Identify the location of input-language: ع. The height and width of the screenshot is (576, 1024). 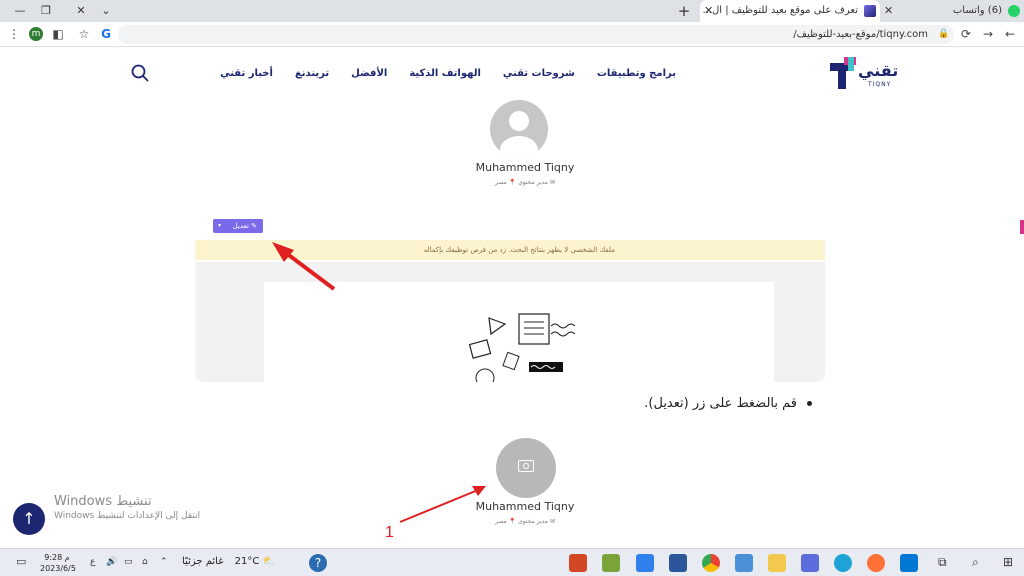
(92, 562).